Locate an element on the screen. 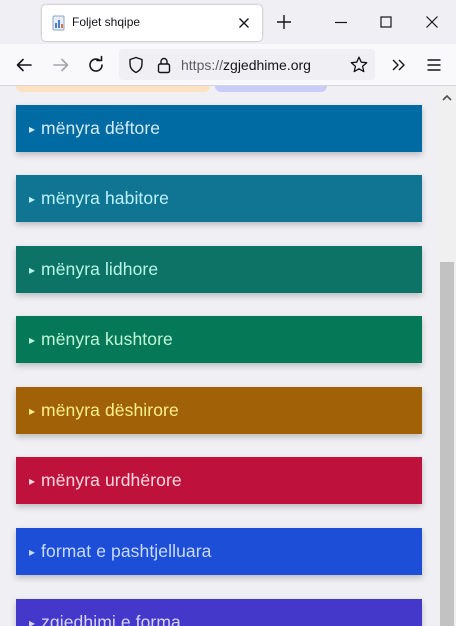  url-domain: zgjedhime.org is located at coordinates (267, 65).